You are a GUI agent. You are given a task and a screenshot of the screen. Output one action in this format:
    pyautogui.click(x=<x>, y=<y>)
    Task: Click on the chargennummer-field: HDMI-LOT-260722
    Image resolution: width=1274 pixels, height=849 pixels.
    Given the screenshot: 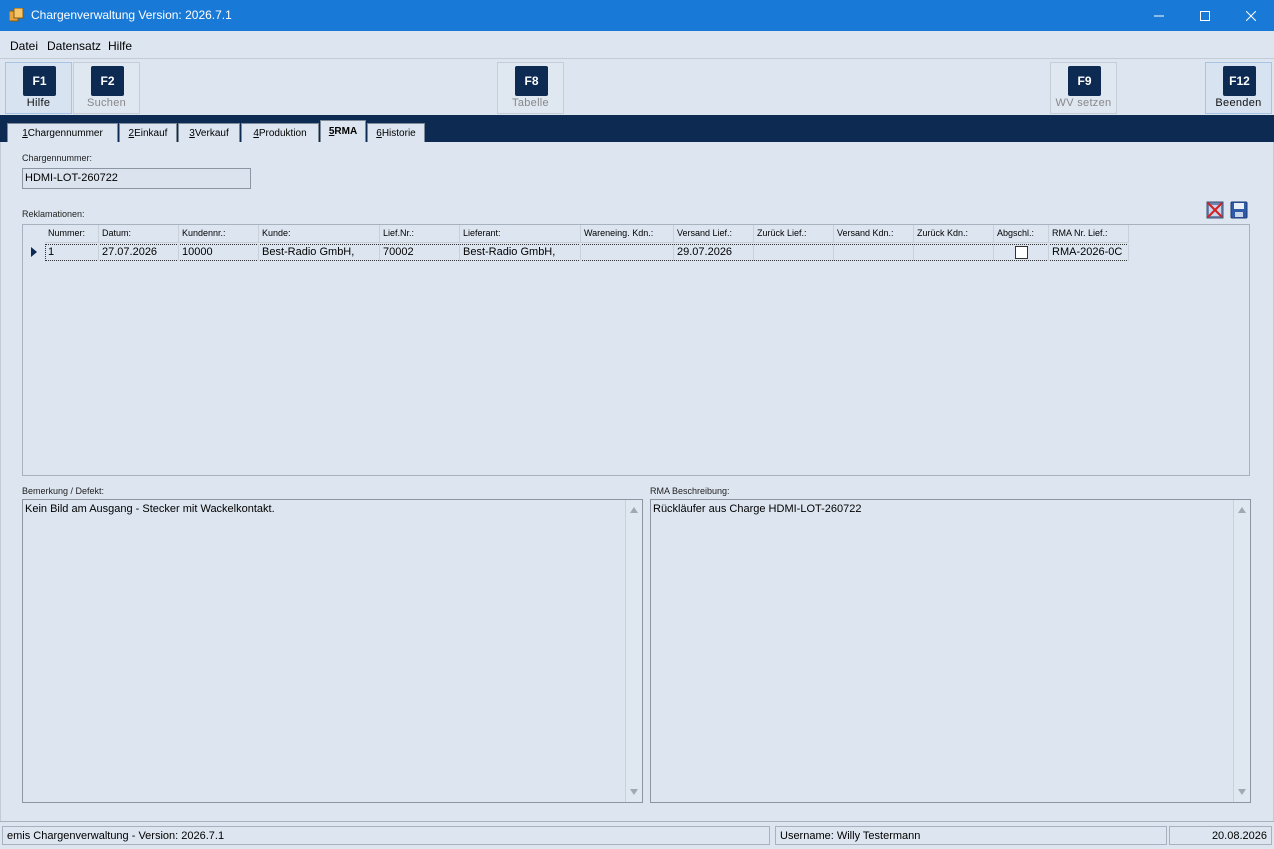 What is the action you would take?
    pyautogui.click(x=136, y=178)
    